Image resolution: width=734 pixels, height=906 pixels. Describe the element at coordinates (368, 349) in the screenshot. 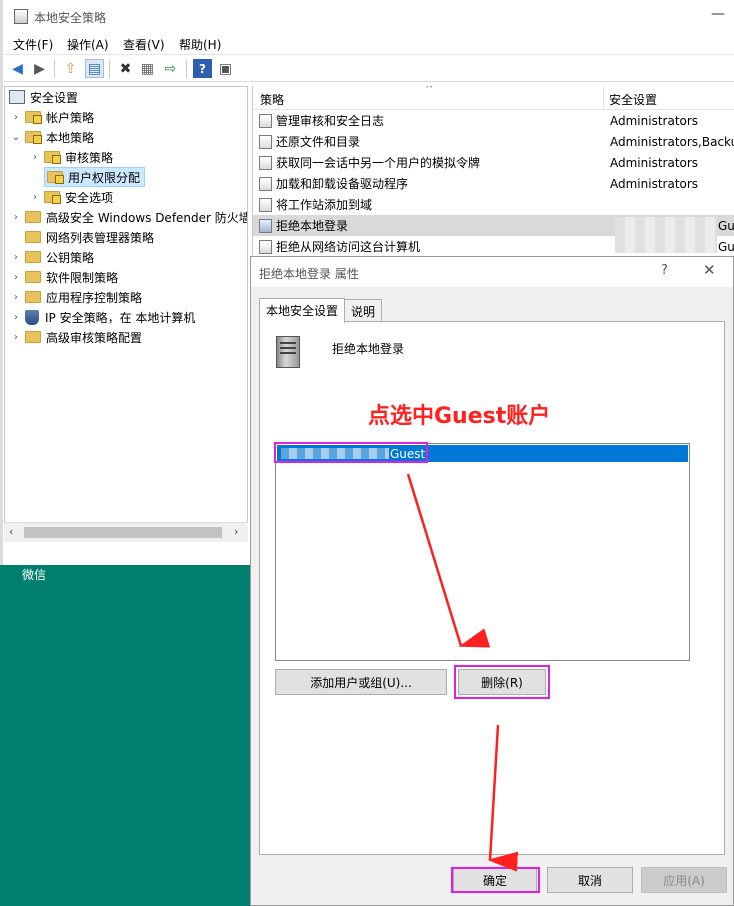

I see `policy-heading: 拒绝本地登录` at that location.